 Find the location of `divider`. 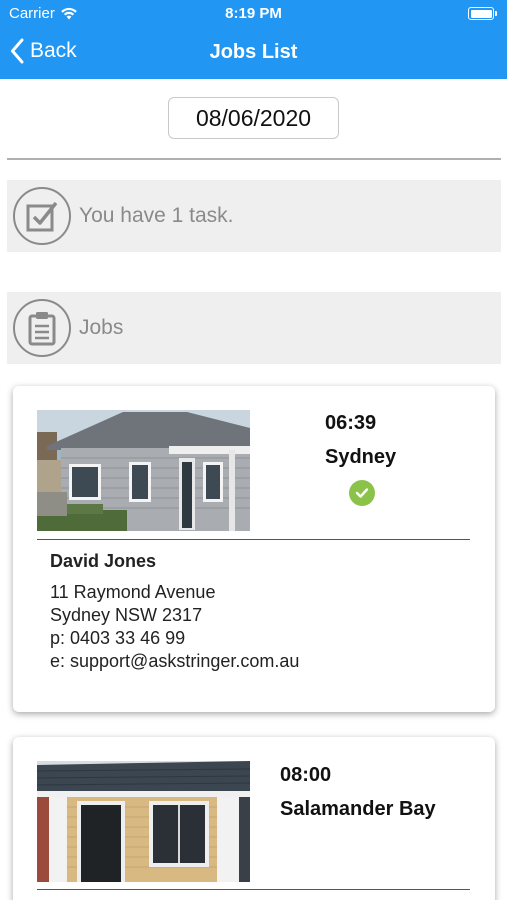

divider is located at coordinates (254, 159).